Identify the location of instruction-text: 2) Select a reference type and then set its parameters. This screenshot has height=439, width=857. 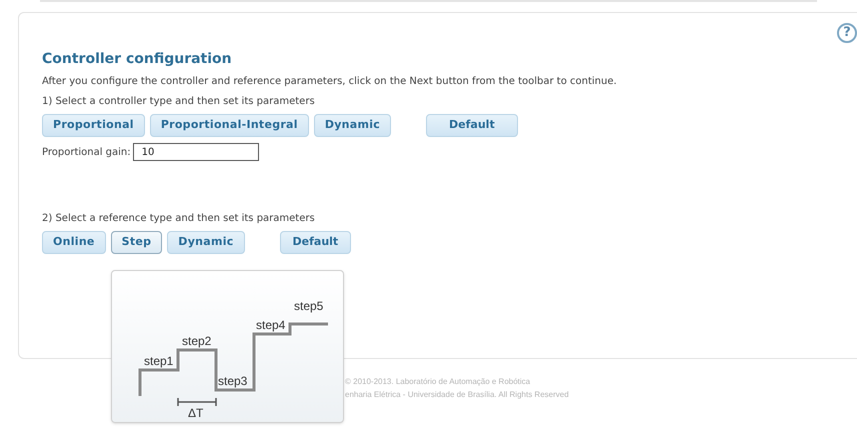
(179, 219).